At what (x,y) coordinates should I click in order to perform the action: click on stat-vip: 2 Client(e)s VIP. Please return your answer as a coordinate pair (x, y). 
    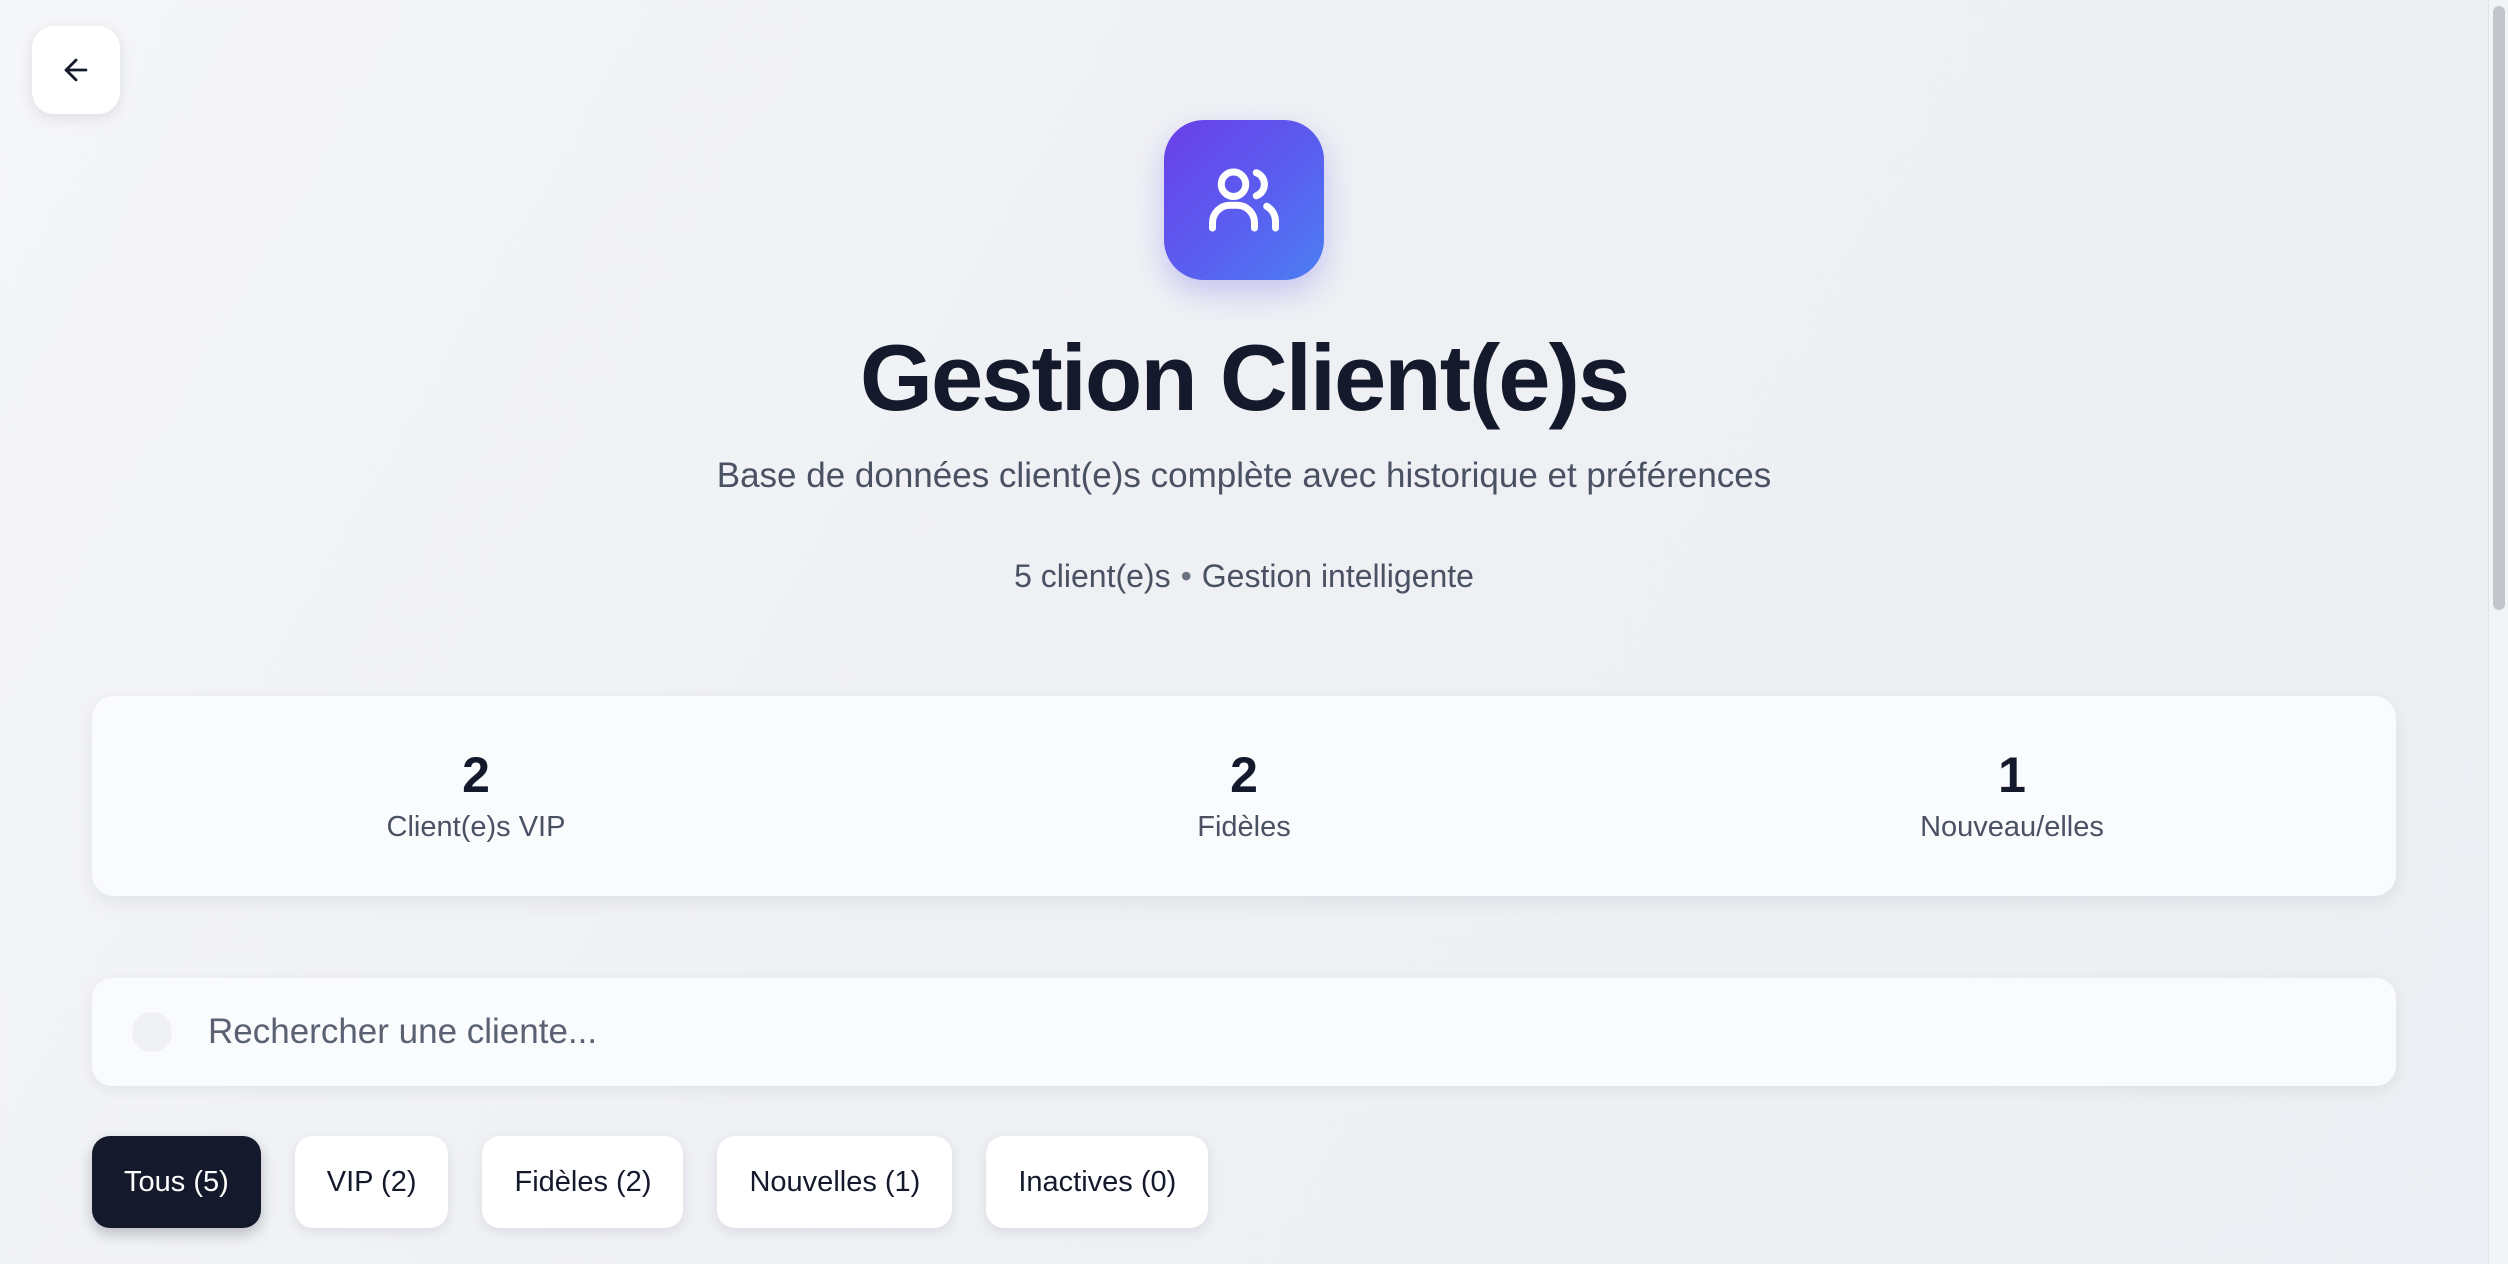
    Looking at the image, I should click on (476, 796).